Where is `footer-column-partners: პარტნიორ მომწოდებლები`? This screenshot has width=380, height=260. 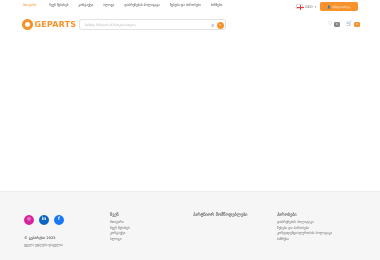 footer-column-partners: პარტნიორ მომწოდებლები is located at coordinates (220, 216).